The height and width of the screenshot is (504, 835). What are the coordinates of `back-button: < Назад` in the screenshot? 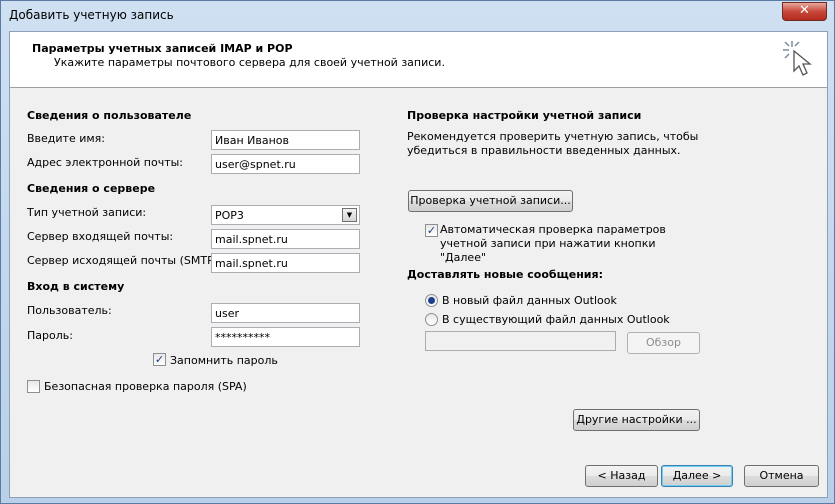 It's located at (621, 476).